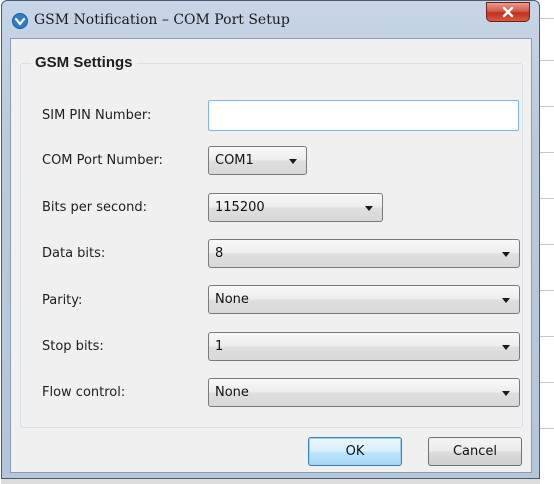 This screenshot has height=484, width=554. I want to click on stop-bits-label: Stop bits:, so click(73, 346).